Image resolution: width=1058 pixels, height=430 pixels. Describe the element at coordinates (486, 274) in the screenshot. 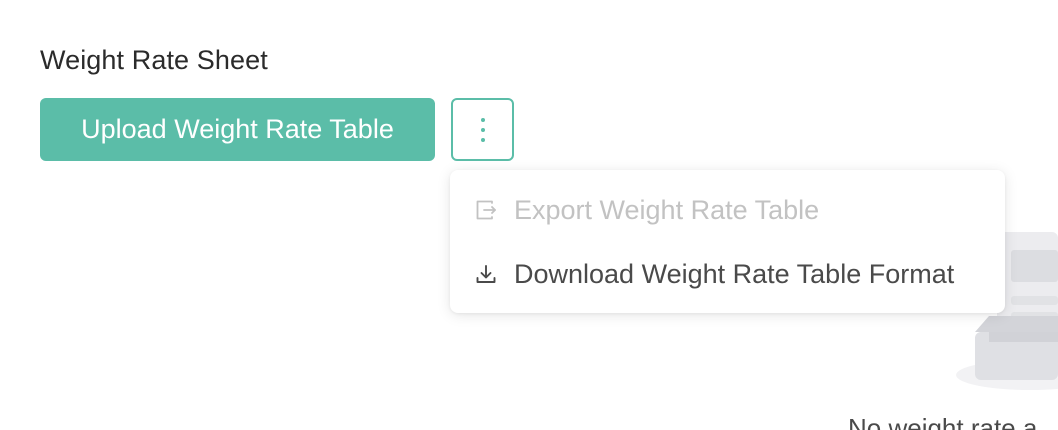

I see `download-icon` at that location.